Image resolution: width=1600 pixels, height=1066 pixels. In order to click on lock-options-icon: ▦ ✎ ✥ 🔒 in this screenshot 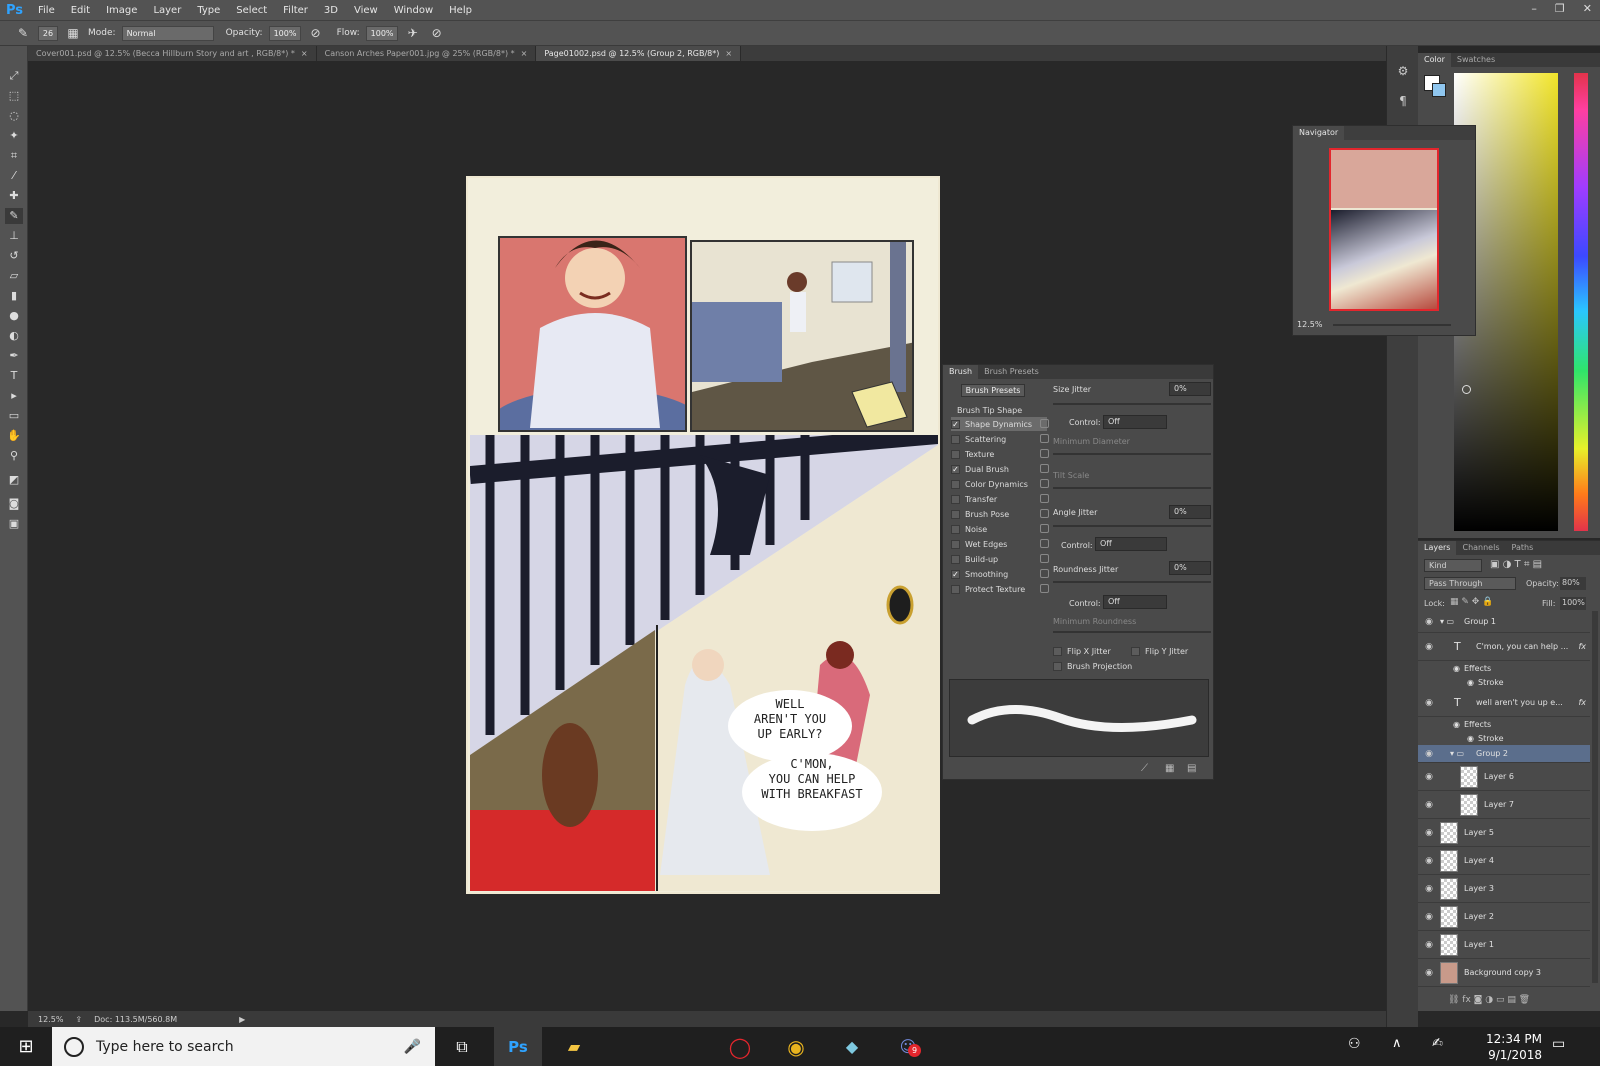, I will do `click(1471, 602)`.